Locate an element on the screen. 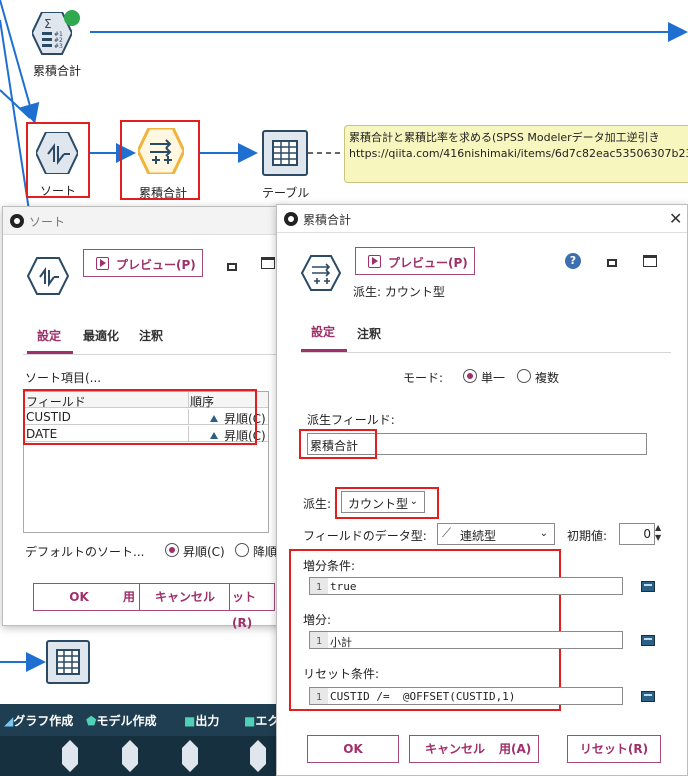  help-icon: ? is located at coordinates (573, 261).